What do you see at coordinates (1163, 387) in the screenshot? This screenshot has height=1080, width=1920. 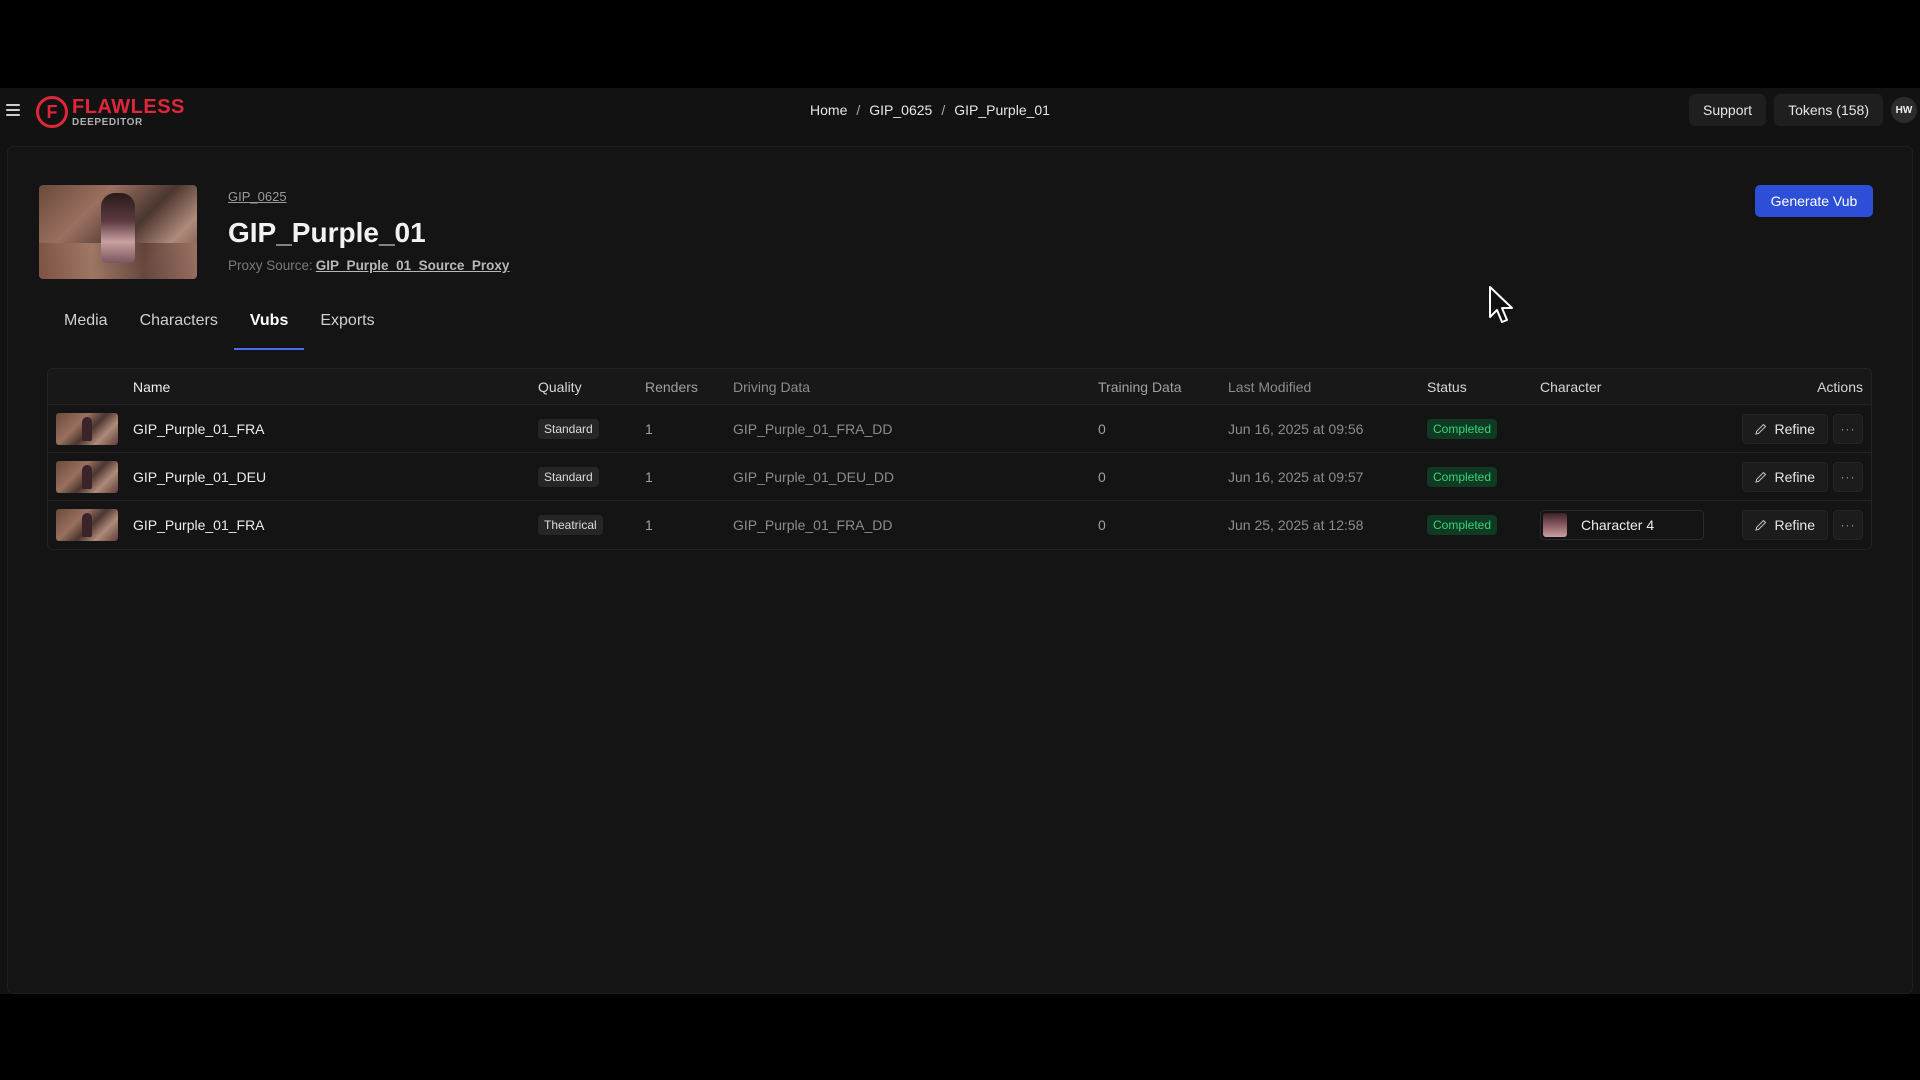 I see `column-header-training-data: Training Data` at bounding box center [1163, 387].